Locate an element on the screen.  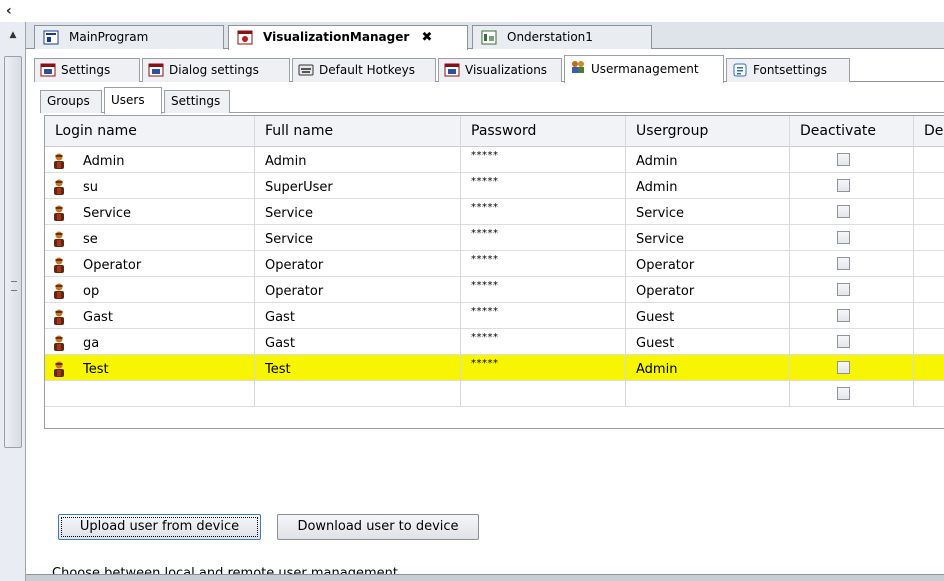
table-row: se Service ***** Service is located at coordinates (494, 238).